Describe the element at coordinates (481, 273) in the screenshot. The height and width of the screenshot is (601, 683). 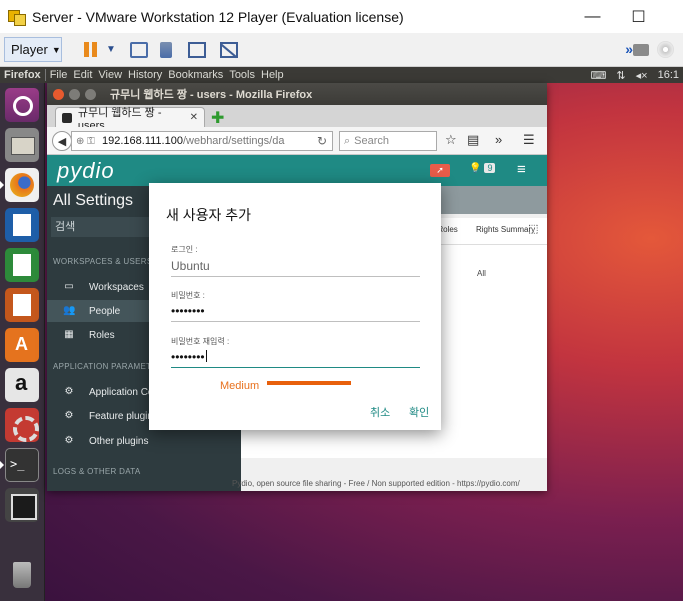
I see `rights-summary-cell: All` at that location.